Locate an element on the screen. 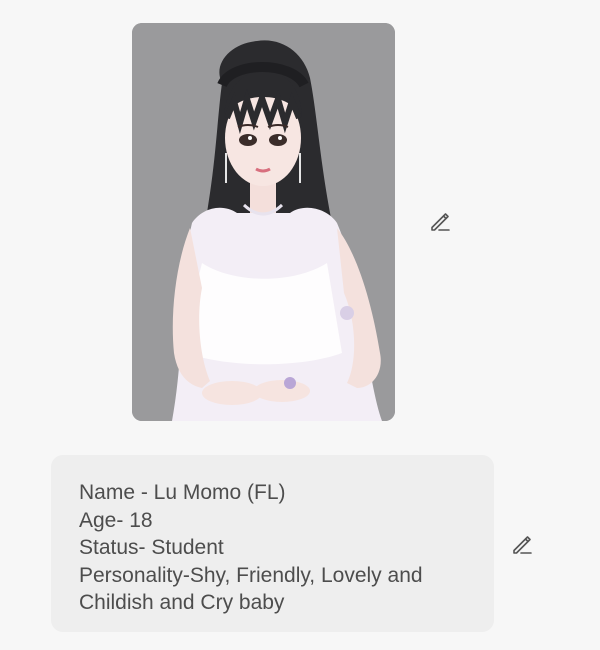 Image resolution: width=600 pixels, height=650 pixels. edit-image-button is located at coordinates (440, 221).